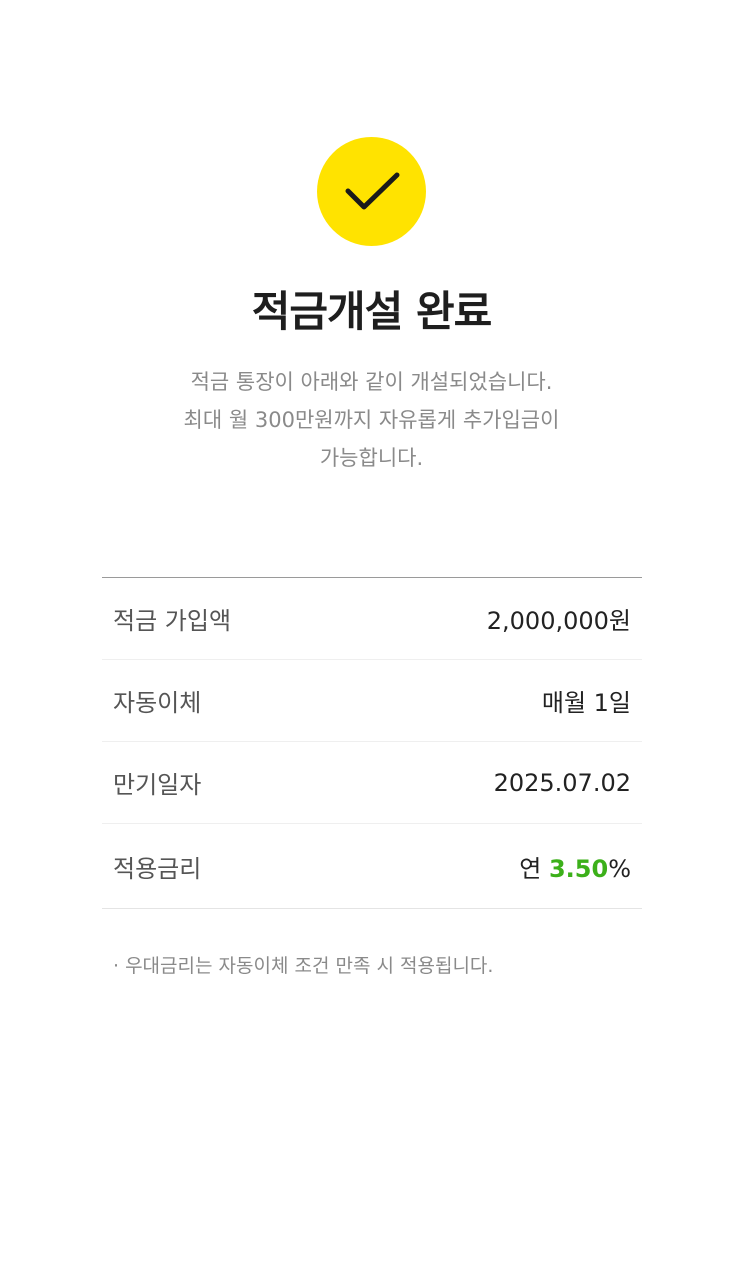 The height and width of the screenshot is (1269, 743). I want to click on detail-label: 자동이체, so click(157, 703).